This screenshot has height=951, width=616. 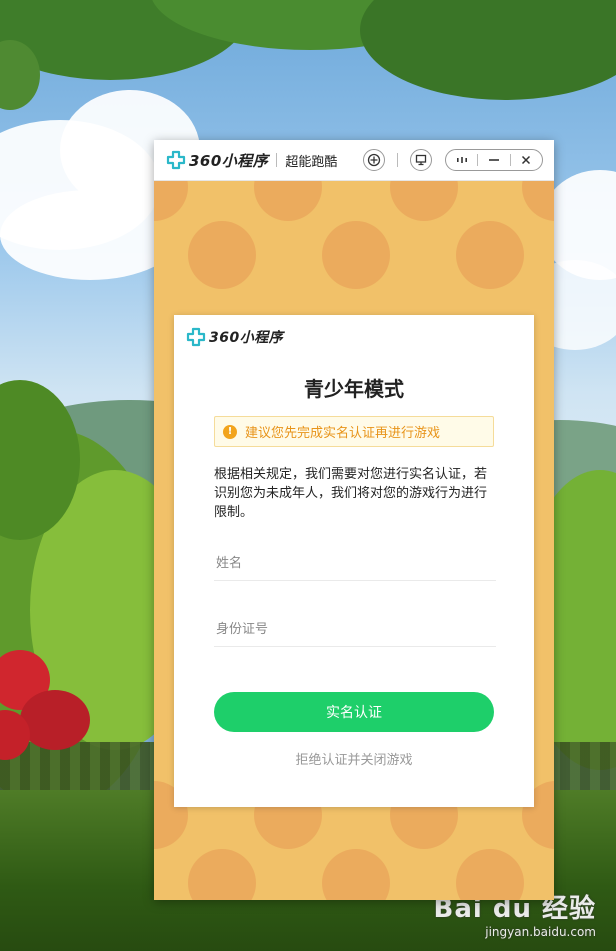 I want to click on close-icon, so click(x=526, y=160).